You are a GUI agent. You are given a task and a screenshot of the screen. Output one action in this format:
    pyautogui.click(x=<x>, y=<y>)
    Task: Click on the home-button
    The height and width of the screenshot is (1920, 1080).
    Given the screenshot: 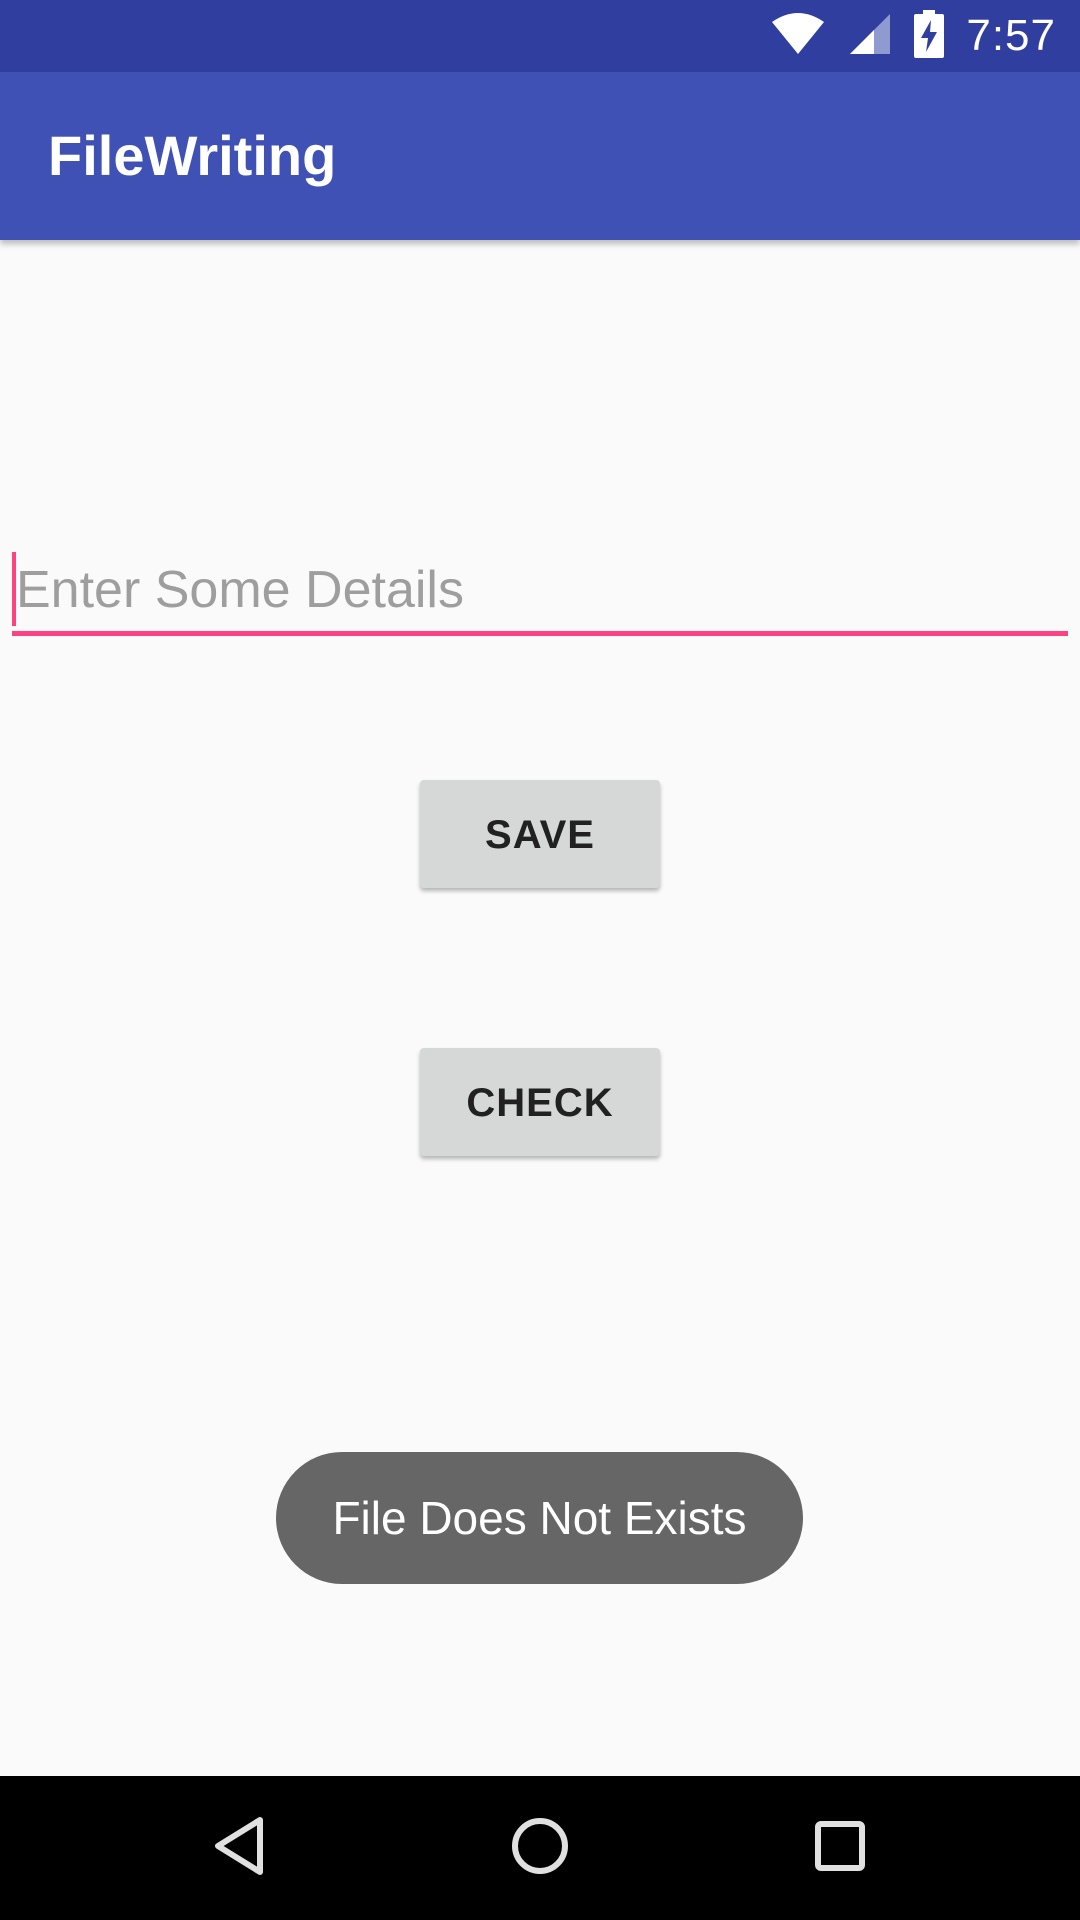 What is the action you would take?
    pyautogui.click(x=540, y=1848)
    